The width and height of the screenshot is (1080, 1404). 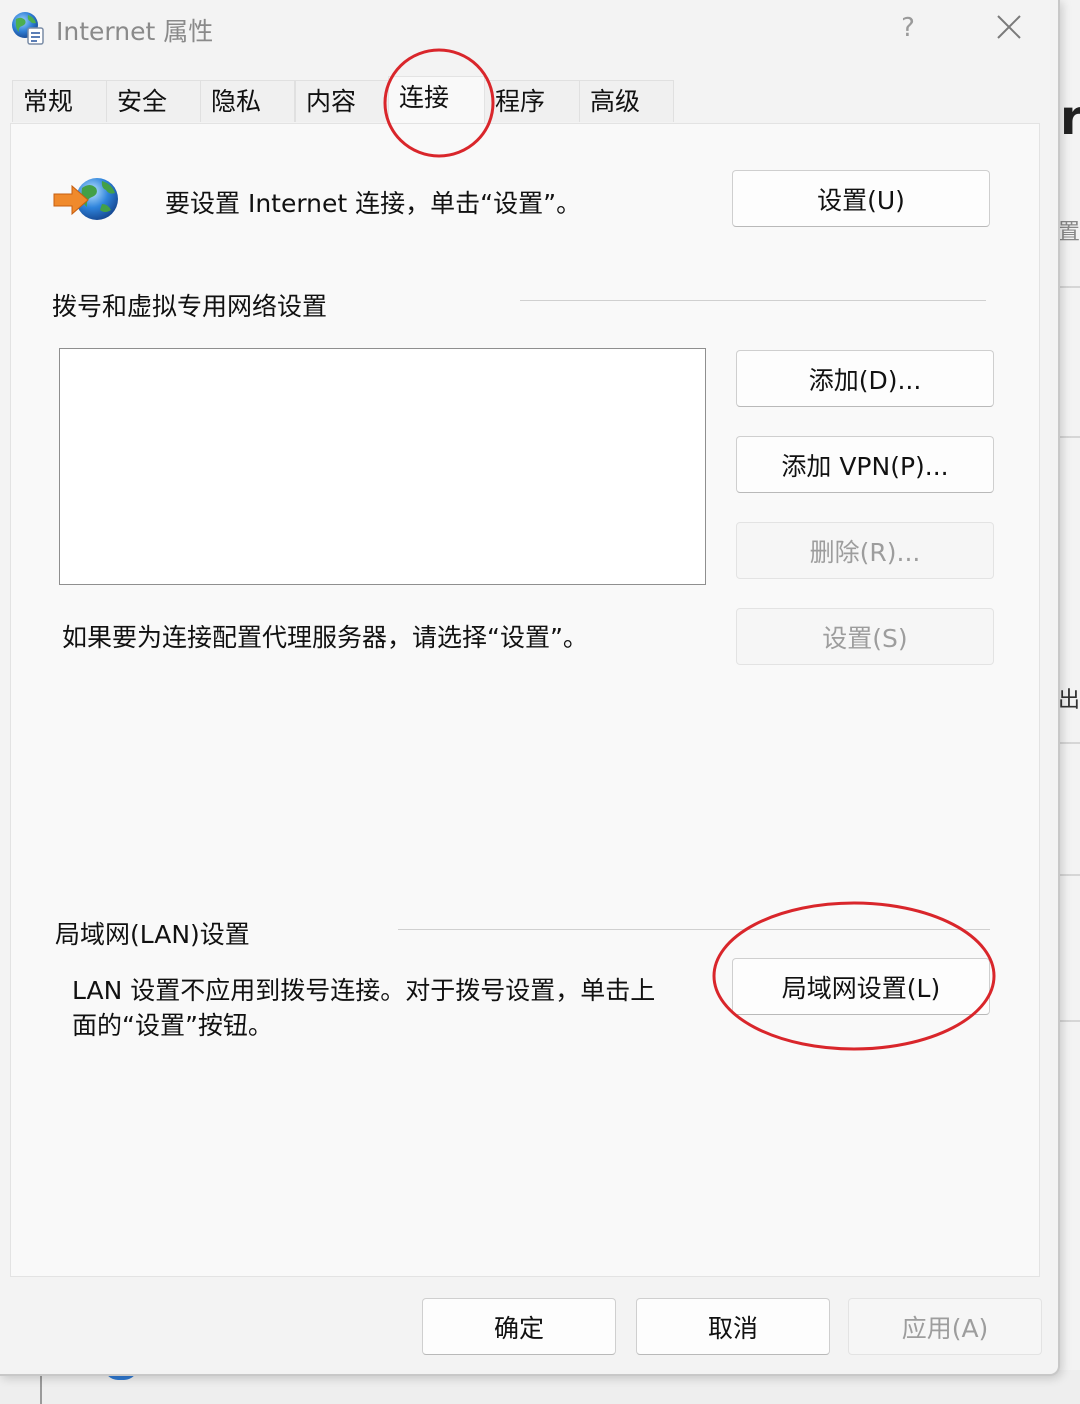 What do you see at coordinates (908, 28) in the screenshot?
I see `help-button: ?` at bounding box center [908, 28].